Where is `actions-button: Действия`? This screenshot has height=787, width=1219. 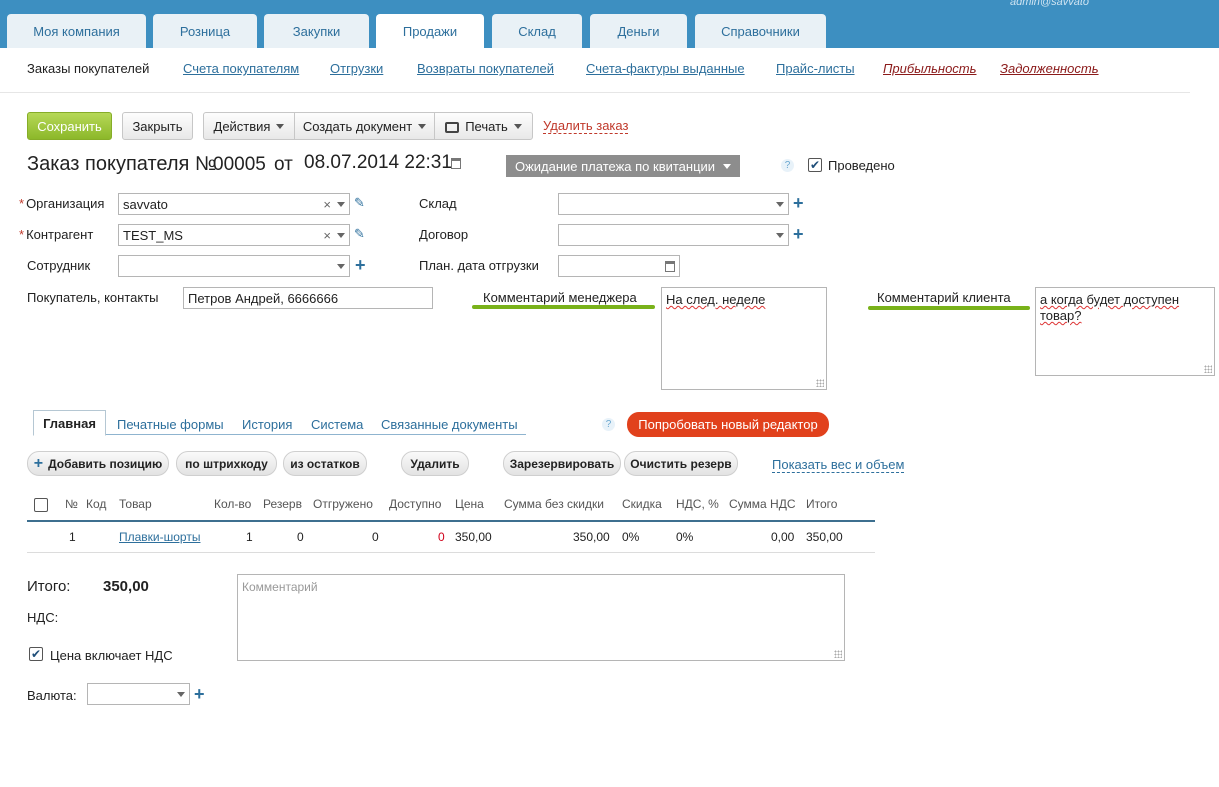 actions-button: Действия is located at coordinates (249, 126).